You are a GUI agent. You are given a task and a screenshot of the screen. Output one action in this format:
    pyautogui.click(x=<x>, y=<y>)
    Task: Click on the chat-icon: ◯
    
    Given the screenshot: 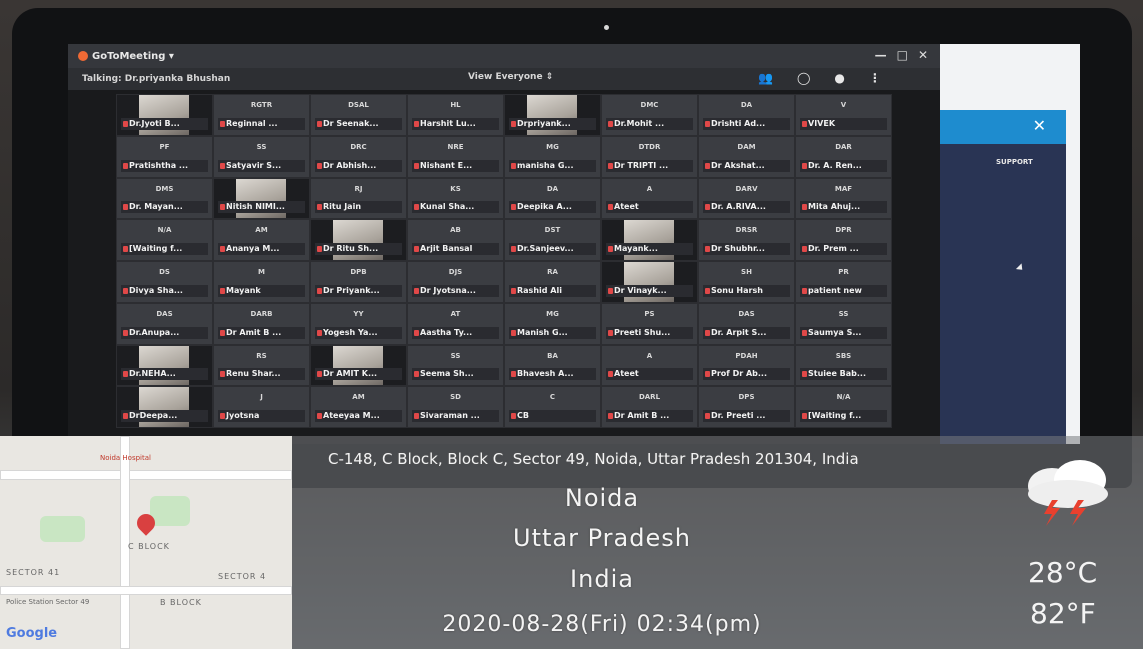 What is the action you would take?
    pyautogui.click(x=803, y=78)
    